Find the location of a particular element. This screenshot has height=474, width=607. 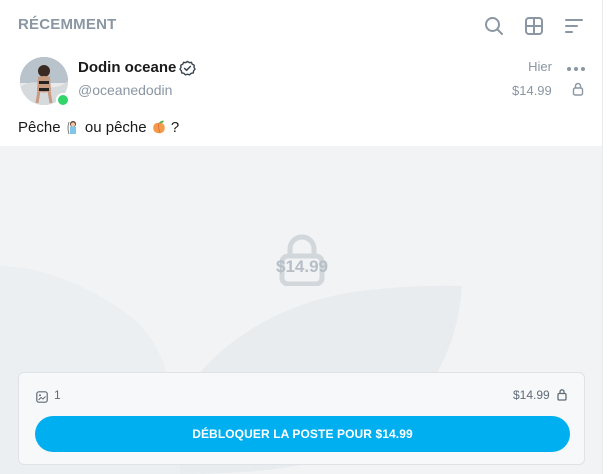

post-text-part: ou pêche is located at coordinates (115, 127).